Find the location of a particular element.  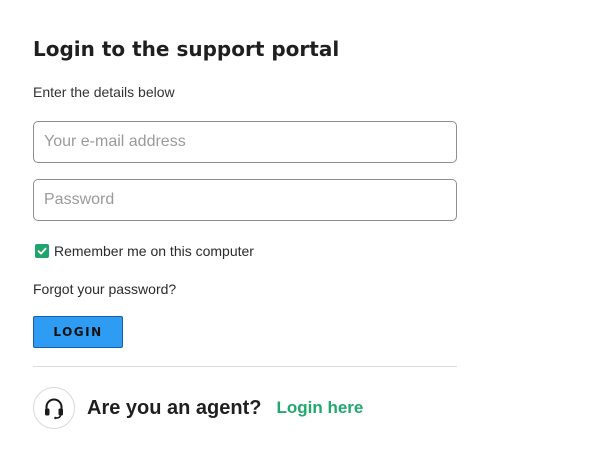

page-subtitle: Enter the details below is located at coordinates (104, 92).